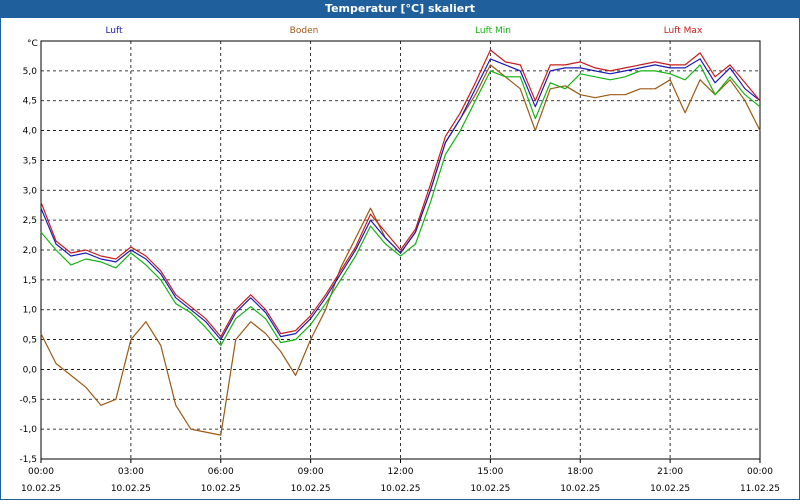 This screenshot has height=504, width=800. I want to click on y-tick-label: 4,0, so click(30, 132).